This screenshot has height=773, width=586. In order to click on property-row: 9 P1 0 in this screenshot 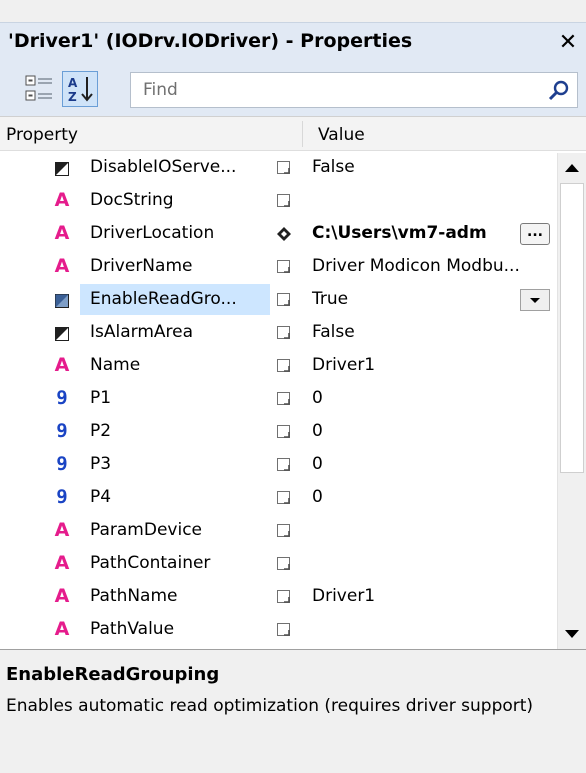, I will do `click(278, 398)`.